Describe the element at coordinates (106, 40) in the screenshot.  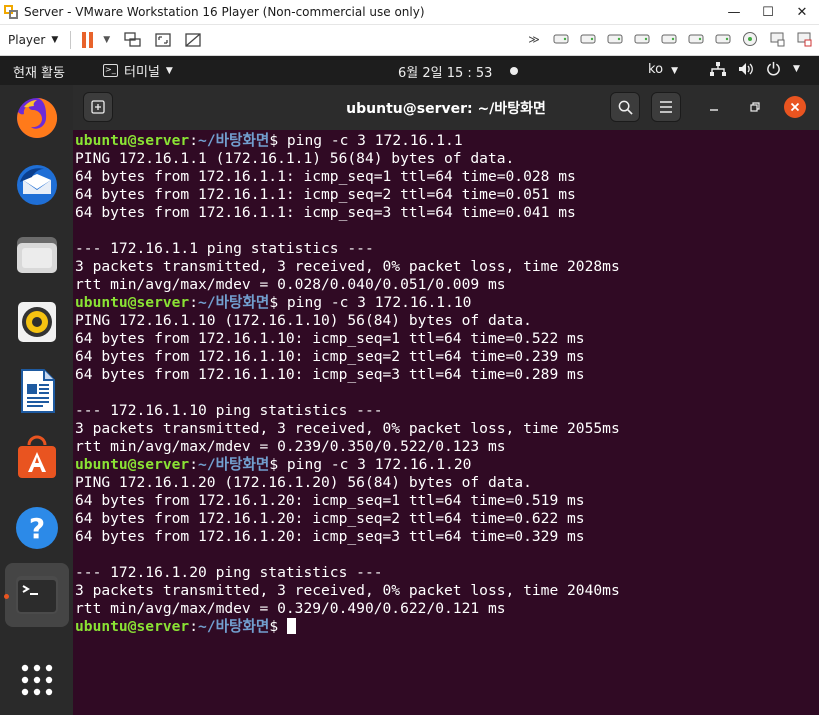
I see `pause-dropdown-icon: ▼` at that location.